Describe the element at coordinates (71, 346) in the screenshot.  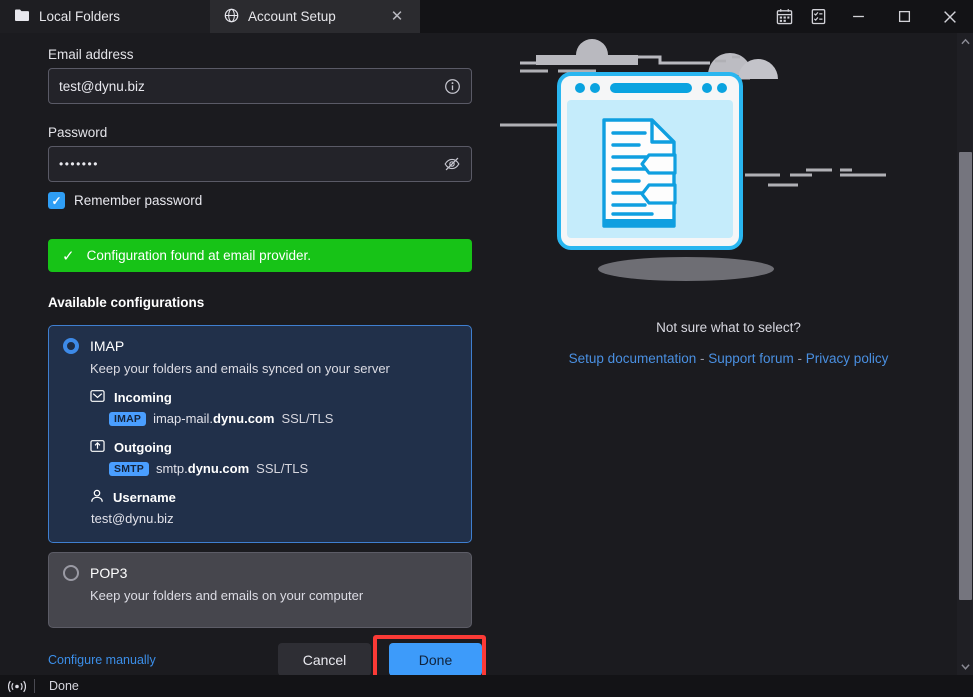
I see `radio-imap` at that location.